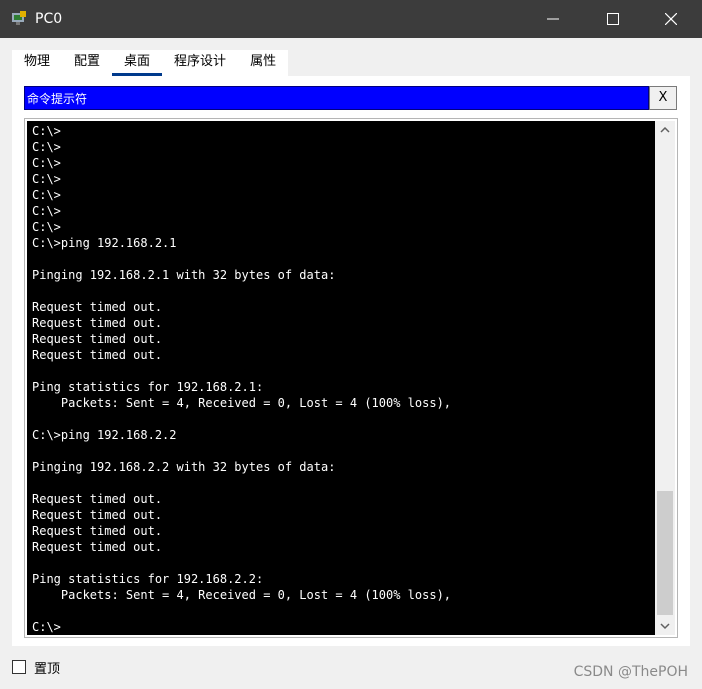 Image resolution: width=702 pixels, height=689 pixels. What do you see at coordinates (19, 667) in the screenshot?
I see `always-on-top-checkbox` at bounding box center [19, 667].